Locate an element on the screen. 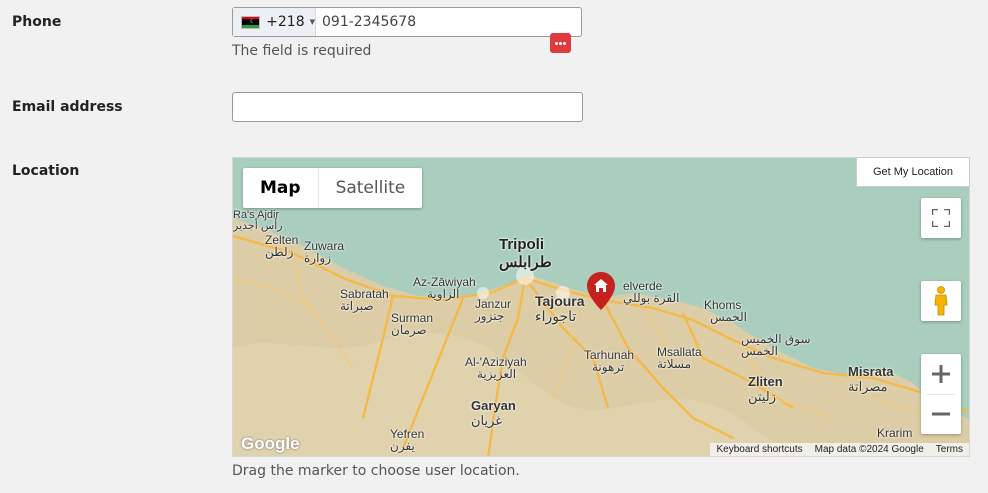  minus-icon is located at coordinates (941, 414).